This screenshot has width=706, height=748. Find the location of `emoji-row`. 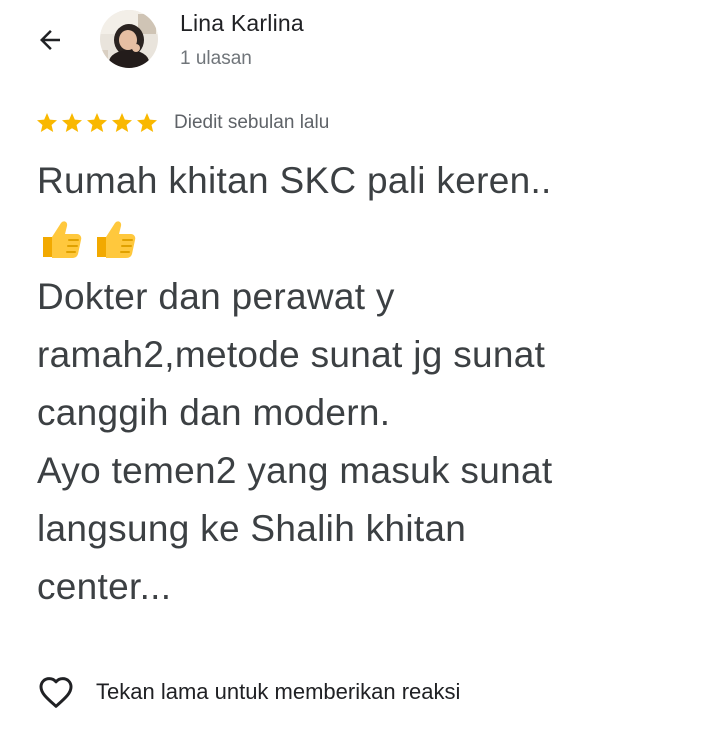

emoji-row is located at coordinates (357, 239).